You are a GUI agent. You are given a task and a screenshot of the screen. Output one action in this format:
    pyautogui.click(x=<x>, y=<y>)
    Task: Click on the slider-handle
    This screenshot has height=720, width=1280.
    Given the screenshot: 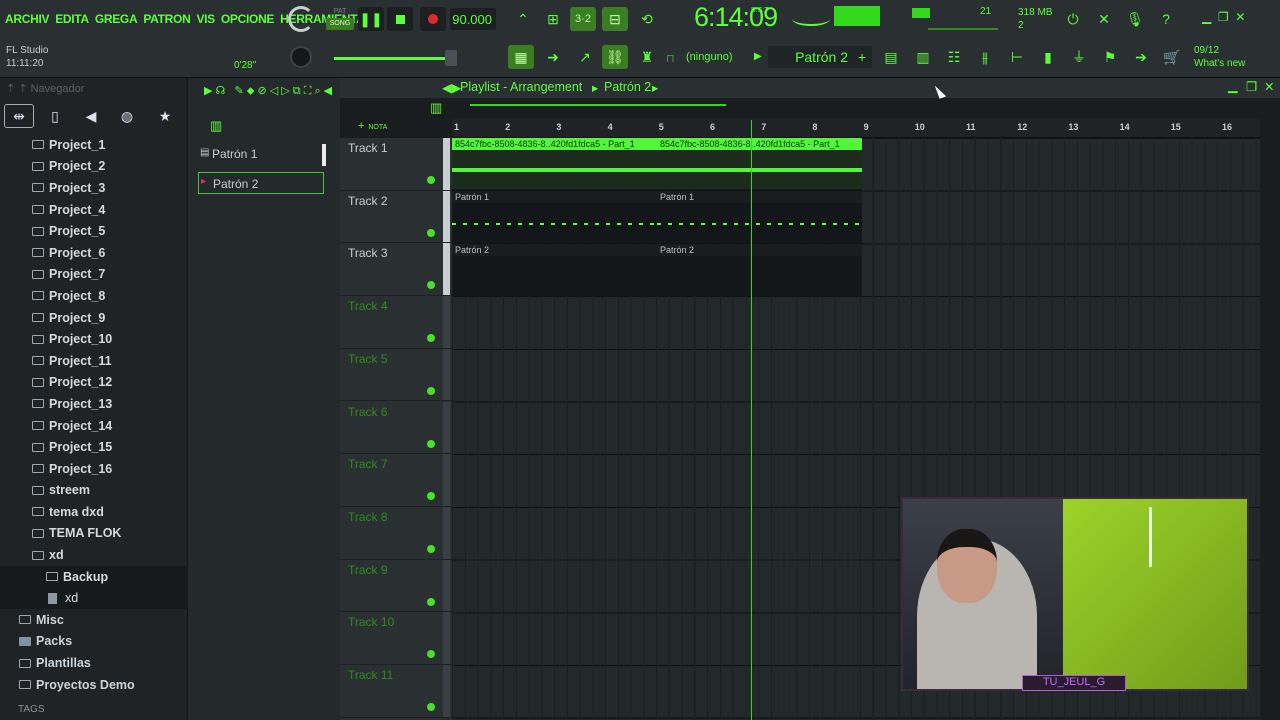 What is the action you would take?
    pyautogui.click(x=451, y=58)
    